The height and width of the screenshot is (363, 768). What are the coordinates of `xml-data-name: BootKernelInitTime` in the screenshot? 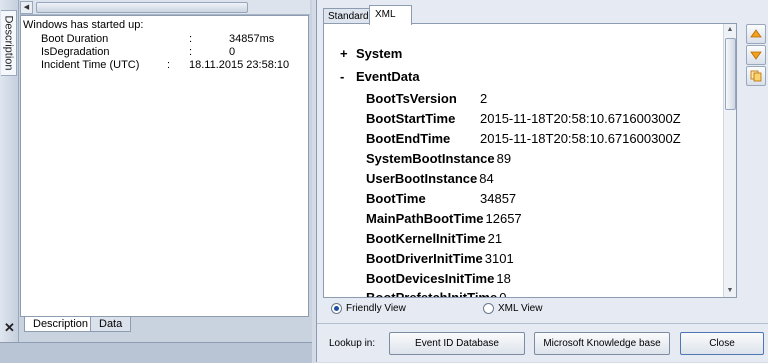 It's located at (426, 238).